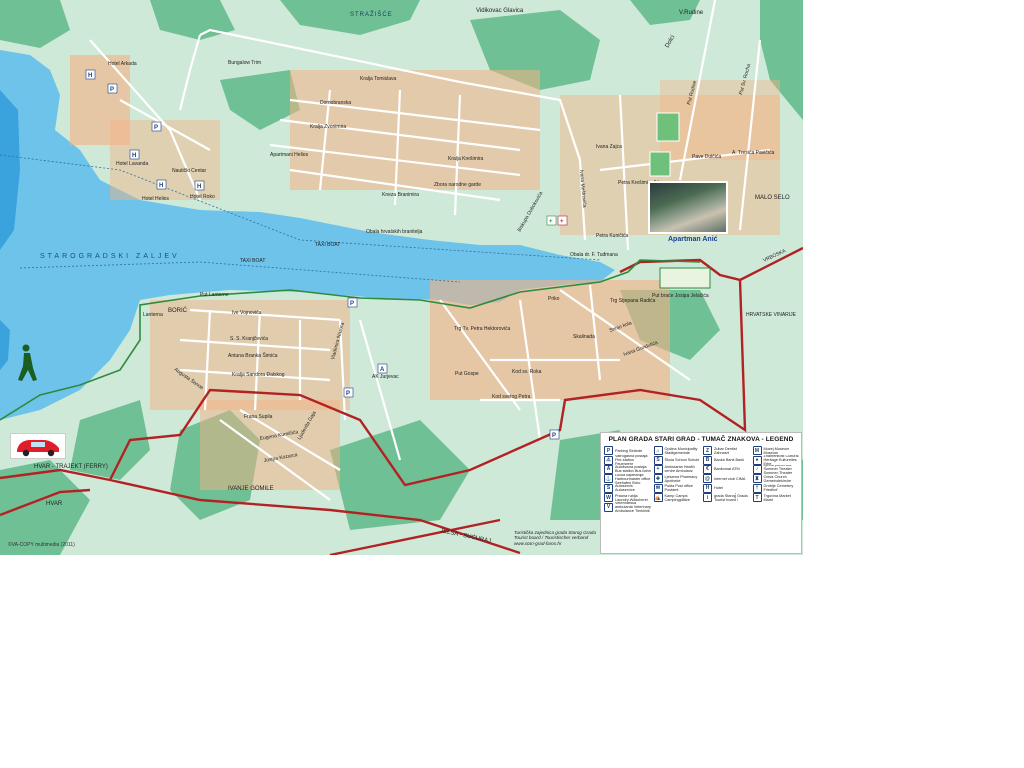 This screenshot has width=1024, height=768. I want to click on svg-text: Domobranska, so click(335, 103).